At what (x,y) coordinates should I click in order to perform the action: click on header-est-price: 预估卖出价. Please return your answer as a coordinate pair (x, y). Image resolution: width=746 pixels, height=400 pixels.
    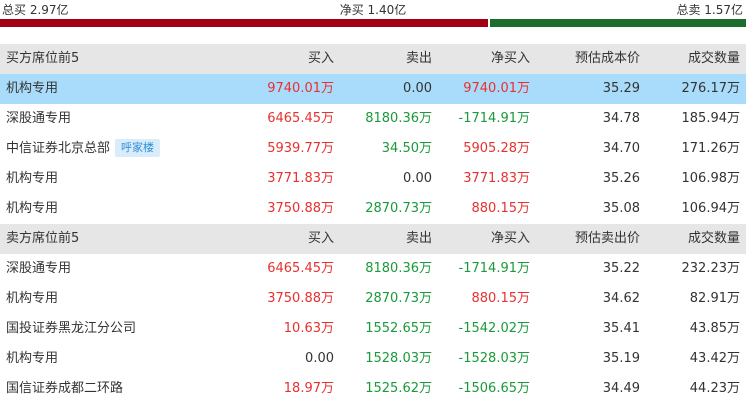
    Looking at the image, I should click on (607, 238).